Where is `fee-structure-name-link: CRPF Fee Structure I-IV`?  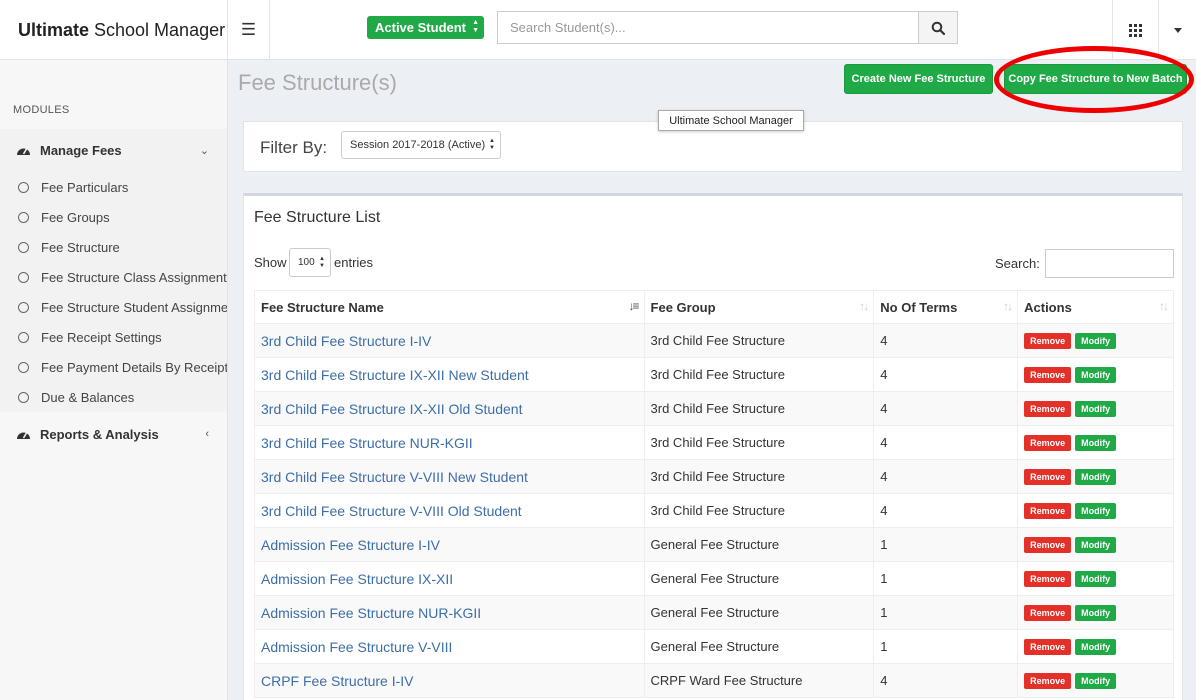
fee-structure-name-link: CRPF Fee Structure I-IV is located at coordinates (449, 680).